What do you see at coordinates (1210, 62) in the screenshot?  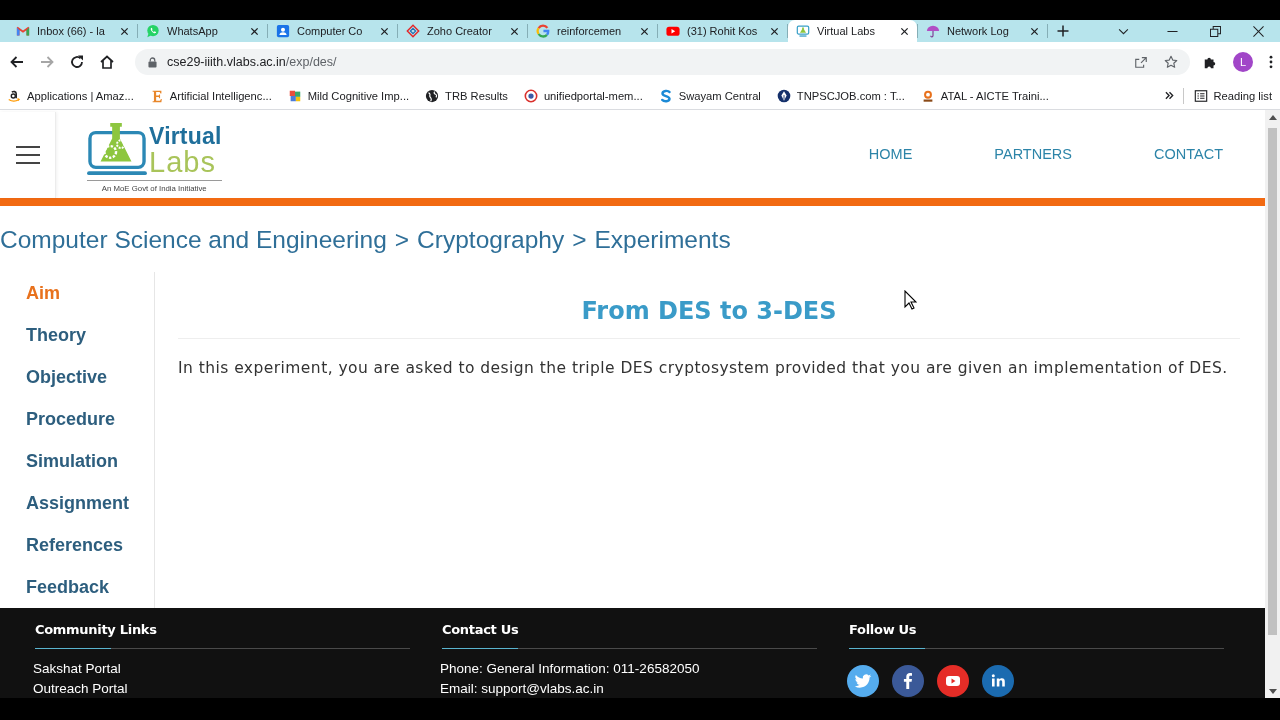 I see `puzzle-icon` at bounding box center [1210, 62].